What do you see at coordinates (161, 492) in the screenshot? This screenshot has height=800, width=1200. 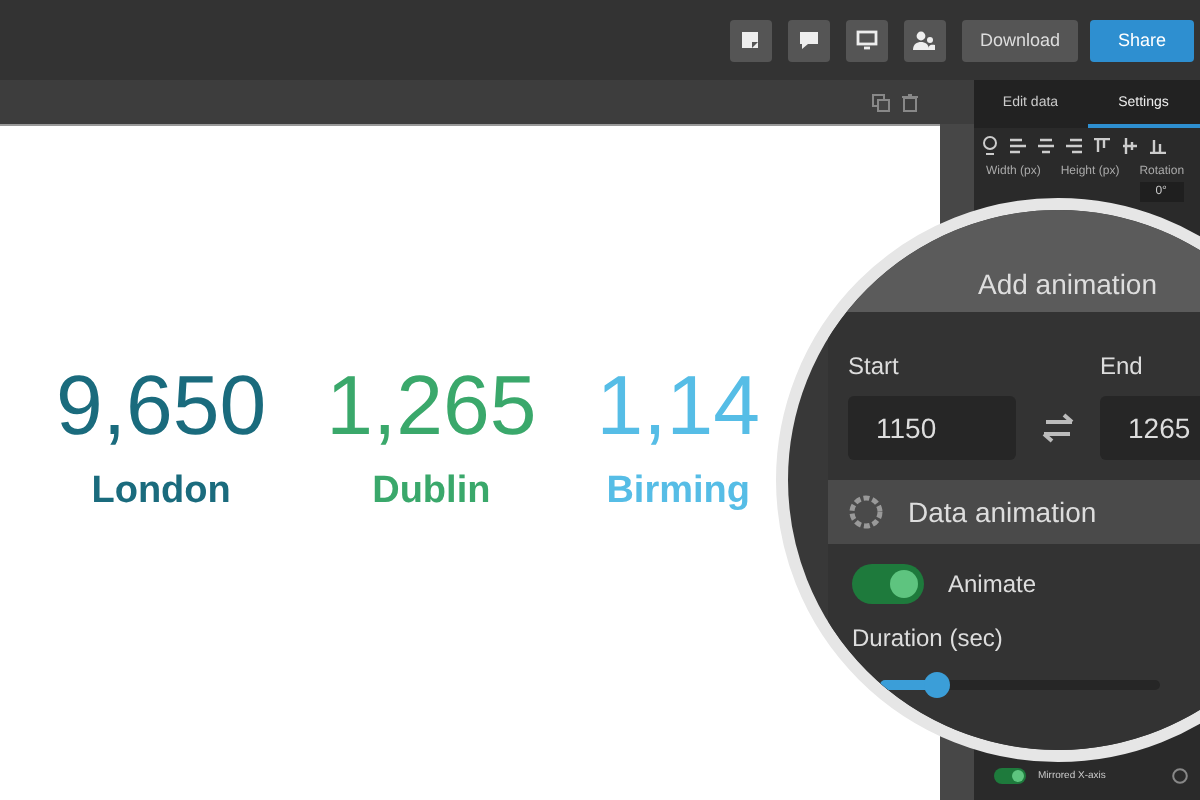 I see `stat-label: London` at bounding box center [161, 492].